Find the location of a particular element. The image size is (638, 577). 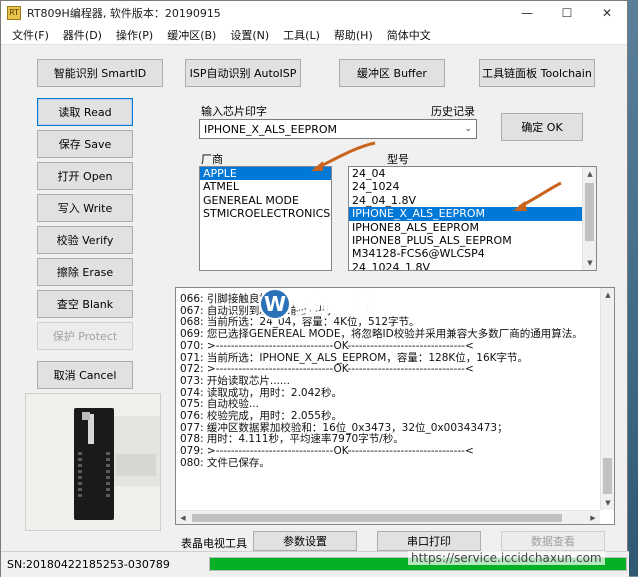

vendor-item: ATMEL is located at coordinates (265, 186).